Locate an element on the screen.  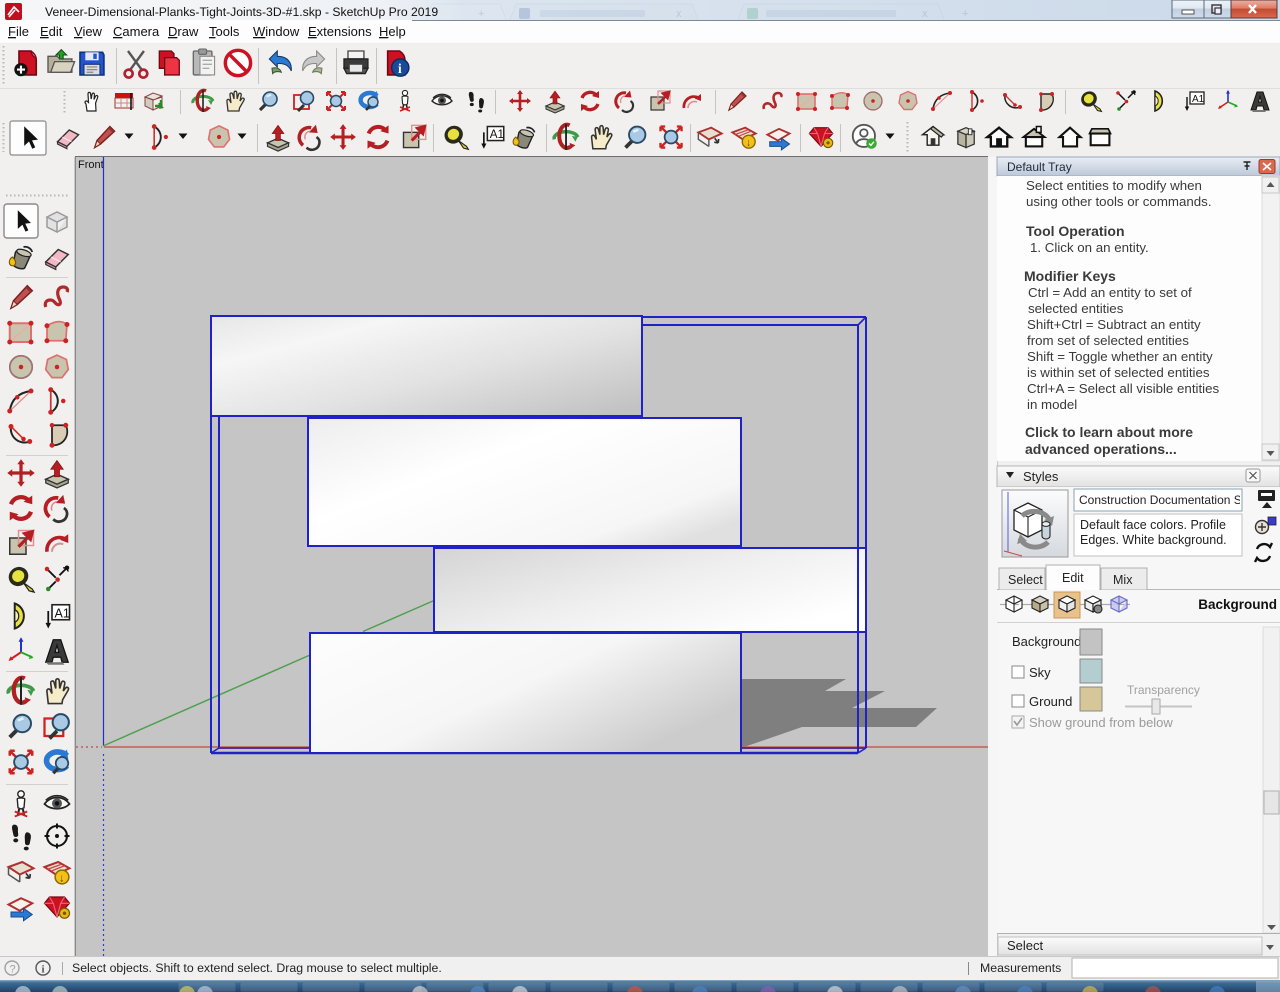
svg-text: Select entities to modify when is located at coordinates (1114, 185).